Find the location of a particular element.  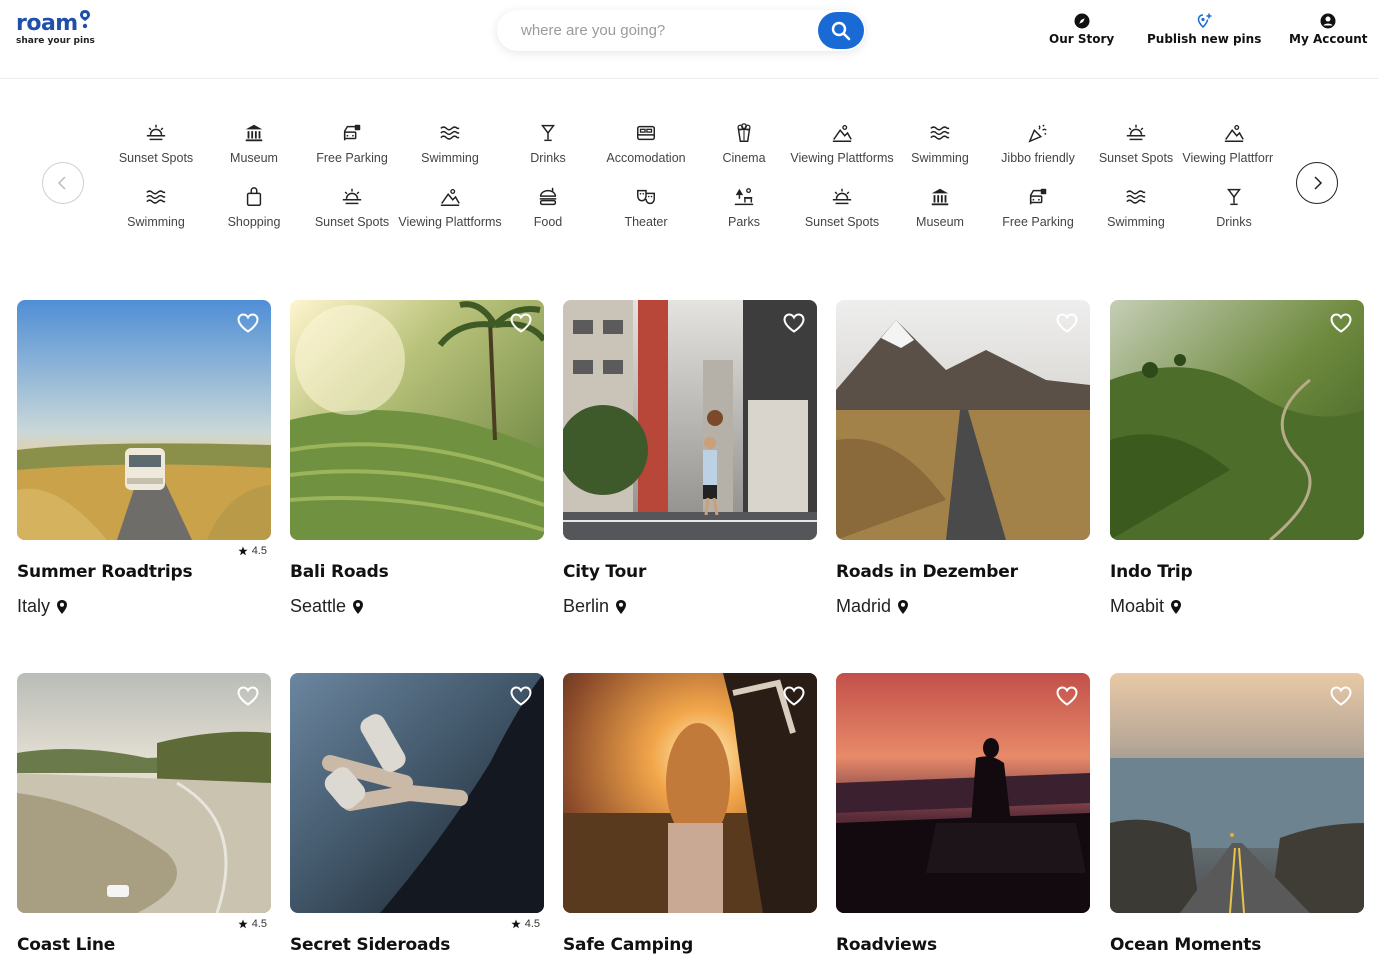

nav-label: Publish new pins is located at coordinates (1204, 39).